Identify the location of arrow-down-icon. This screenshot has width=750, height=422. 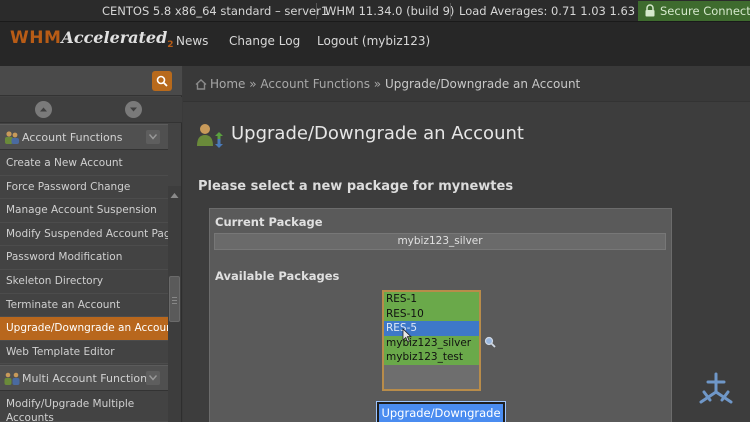
(133, 109).